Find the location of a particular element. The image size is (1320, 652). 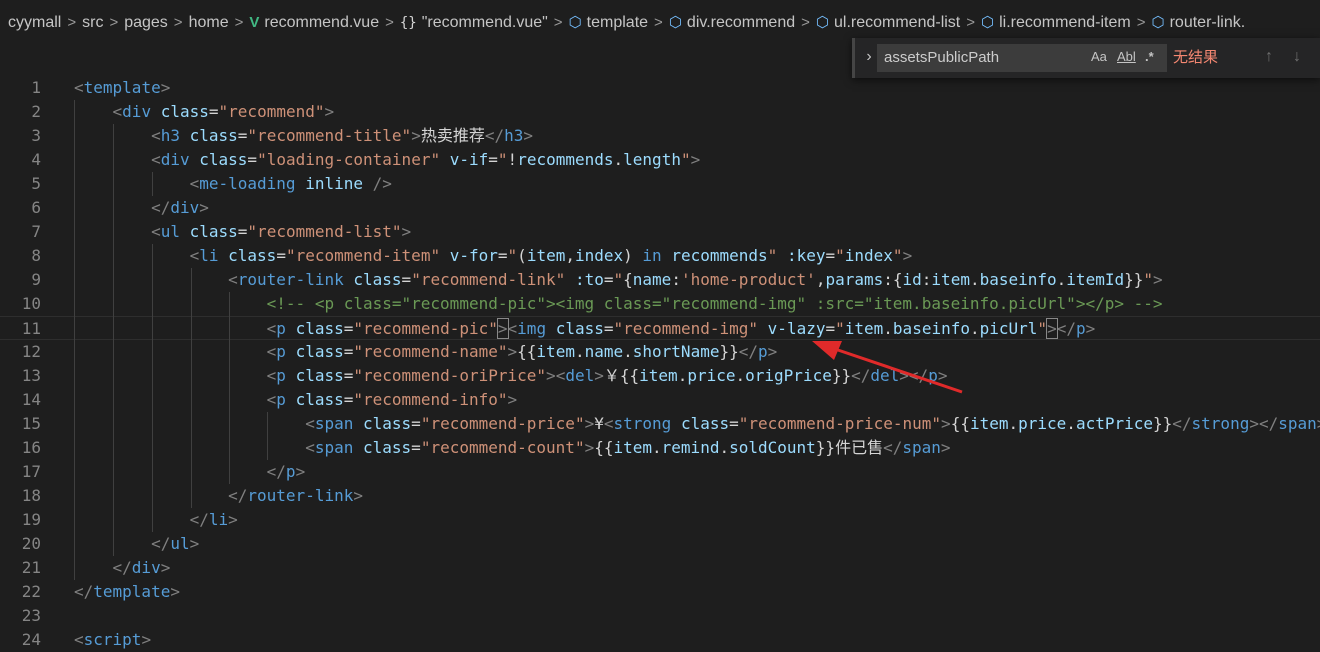

use-regex-button: .* is located at coordinates (1149, 57).